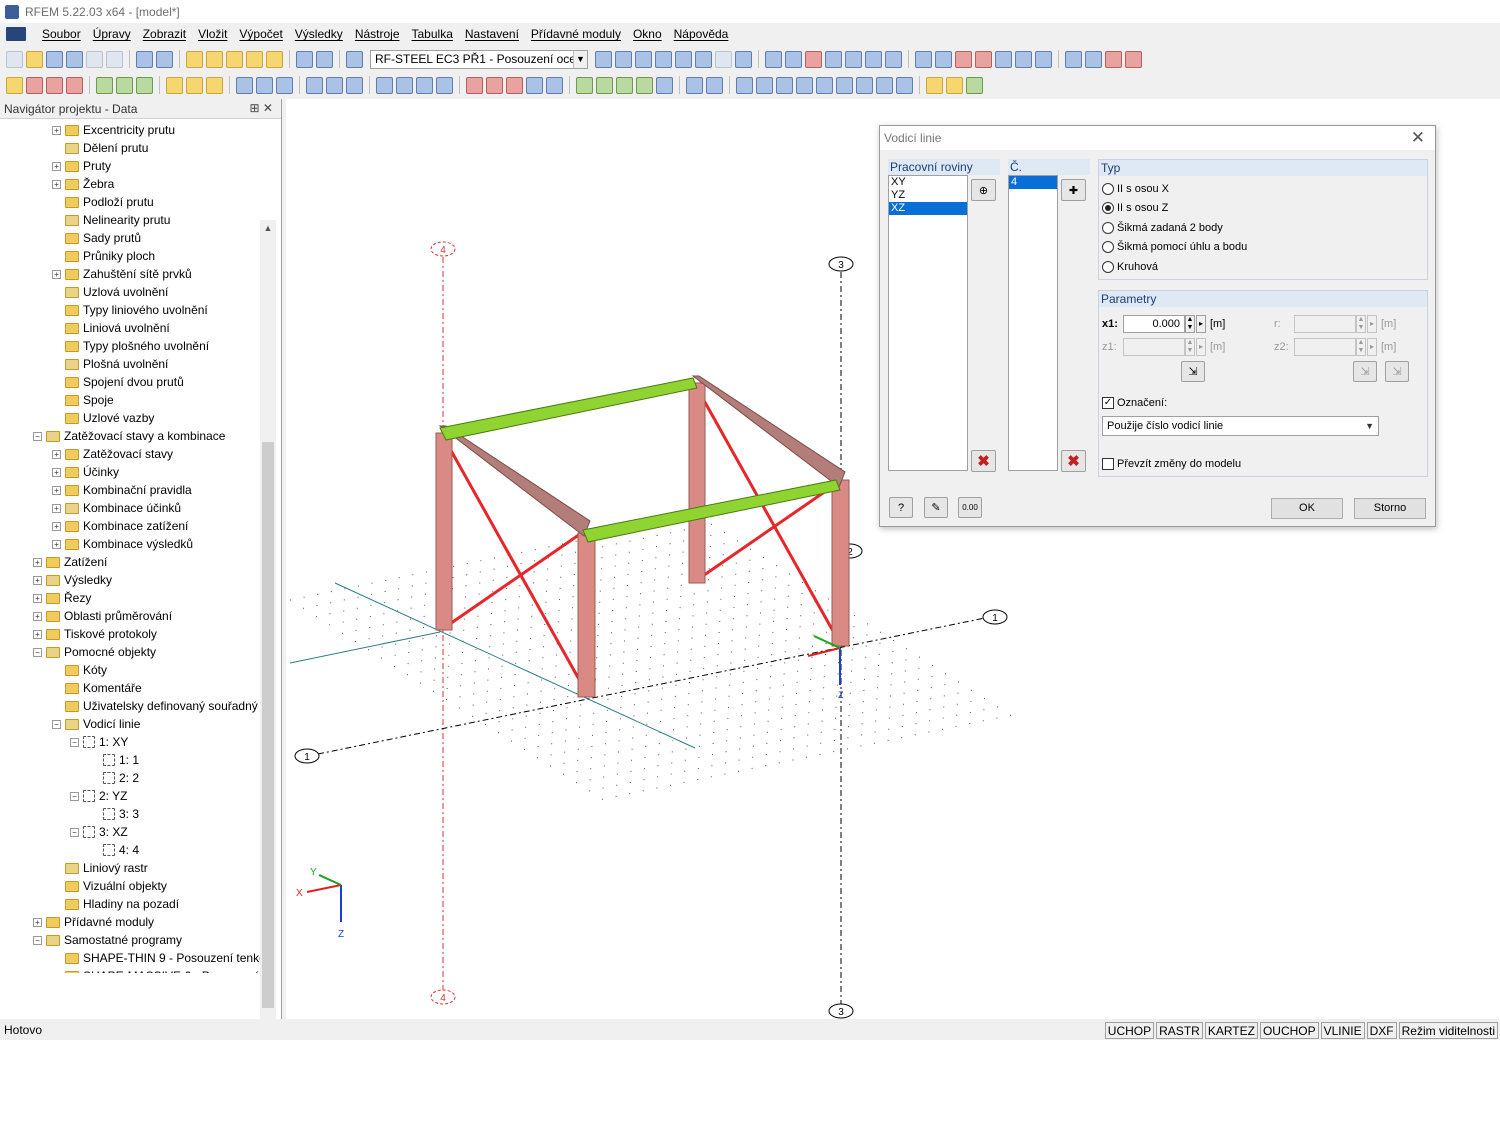  What do you see at coordinates (97, 688) in the screenshot?
I see `tree-item: Komentáře` at bounding box center [97, 688].